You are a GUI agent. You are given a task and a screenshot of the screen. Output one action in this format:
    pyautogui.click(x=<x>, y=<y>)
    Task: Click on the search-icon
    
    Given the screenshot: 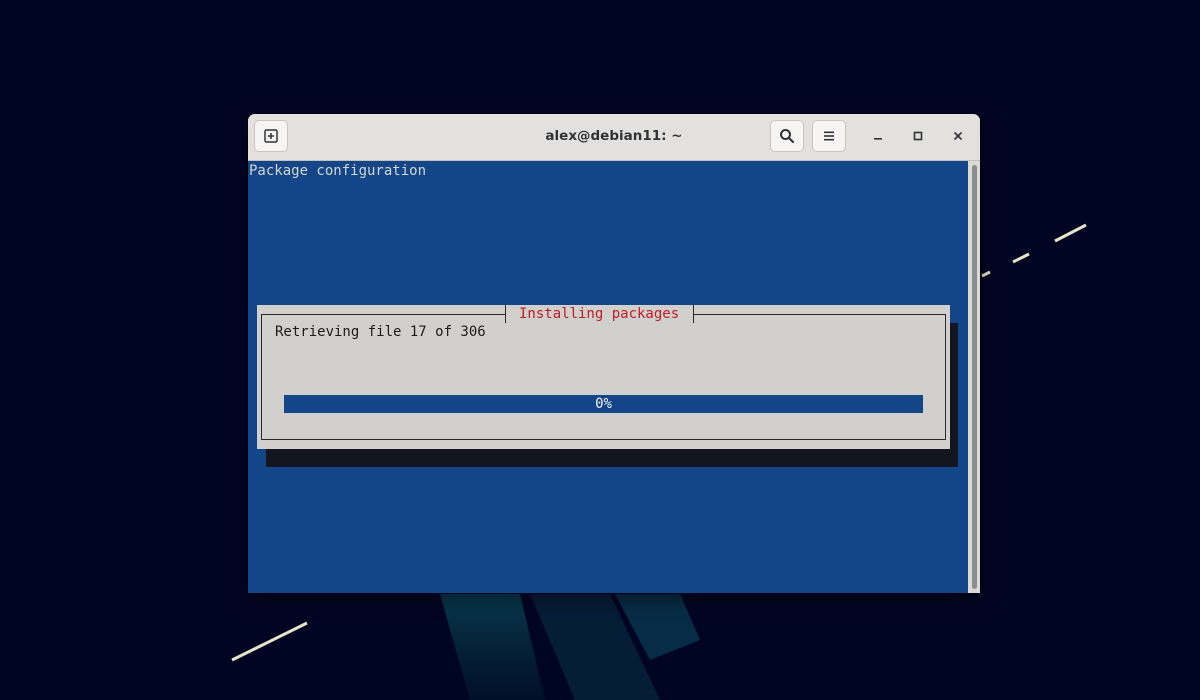 What is the action you would take?
    pyautogui.click(x=787, y=136)
    